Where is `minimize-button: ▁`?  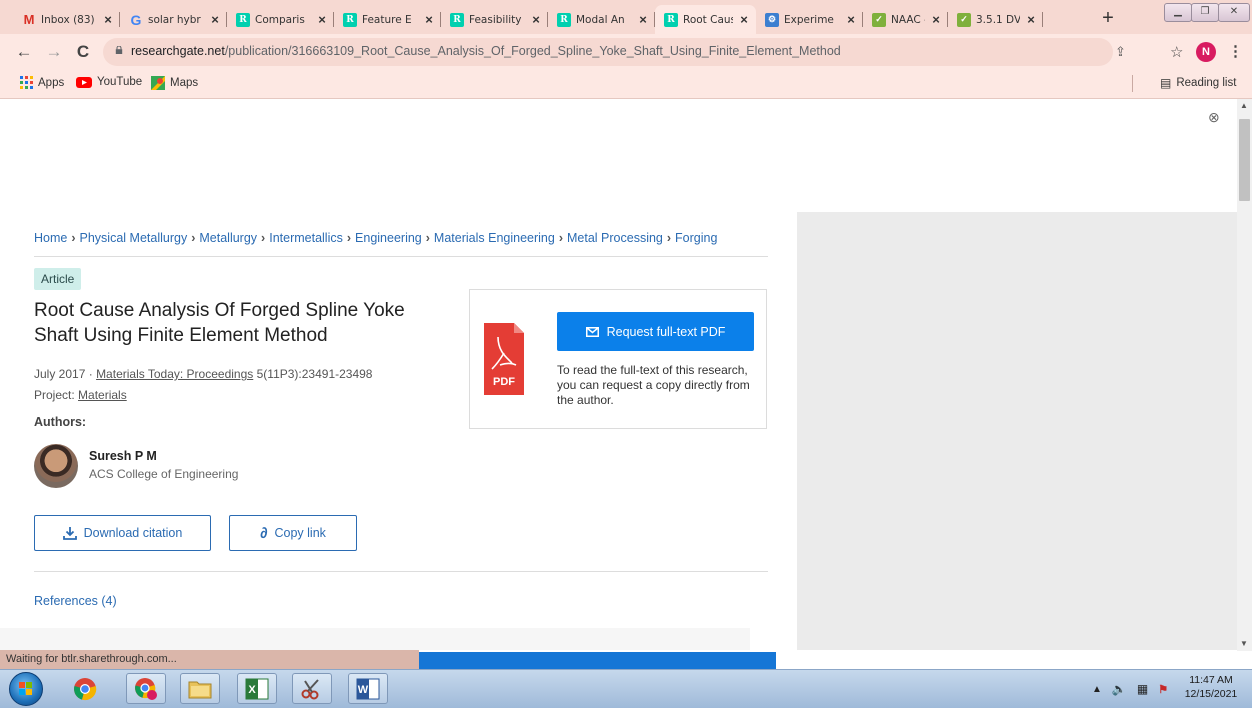 minimize-button: ▁ is located at coordinates (1178, 12).